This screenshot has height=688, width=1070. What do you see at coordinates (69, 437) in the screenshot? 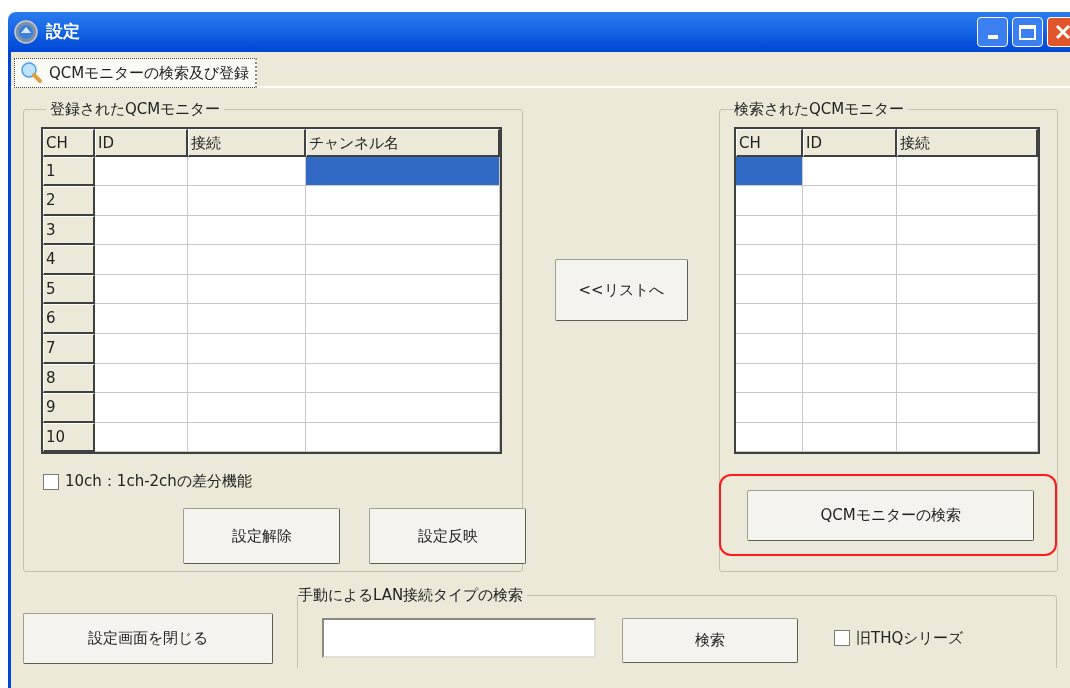
I see `row-header: 10` at bounding box center [69, 437].